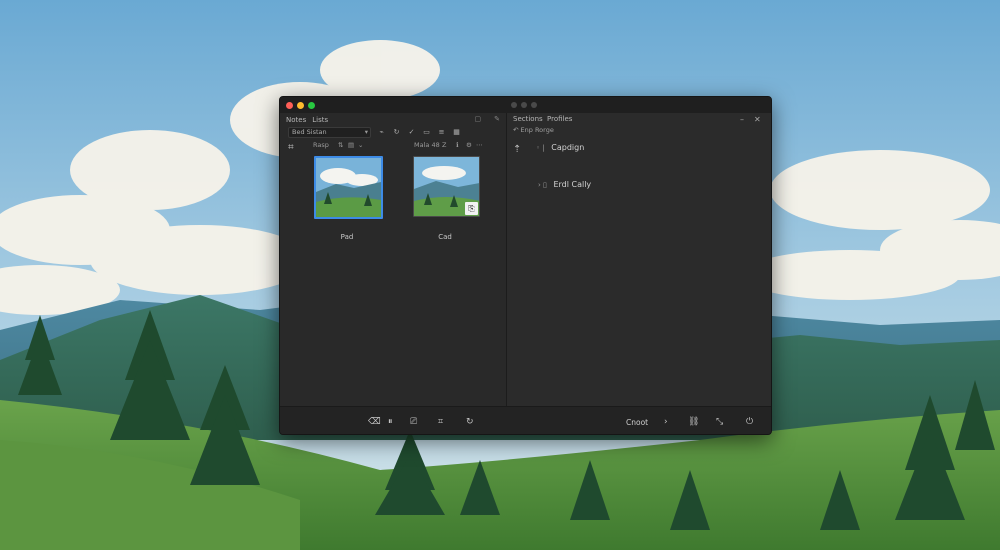  Describe the element at coordinates (393, 119) in the screenshot. I see `left-pane-tabs: Notes Lists ▢ ✎` at that location.